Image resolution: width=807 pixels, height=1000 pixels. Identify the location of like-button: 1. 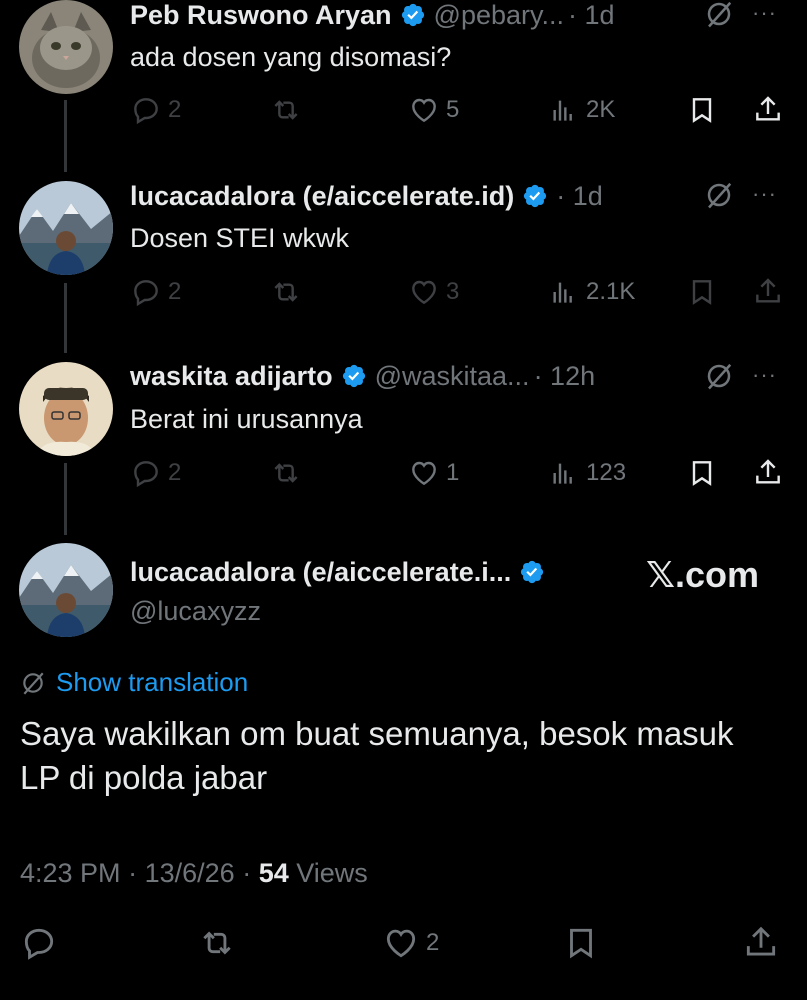
(433, 473).